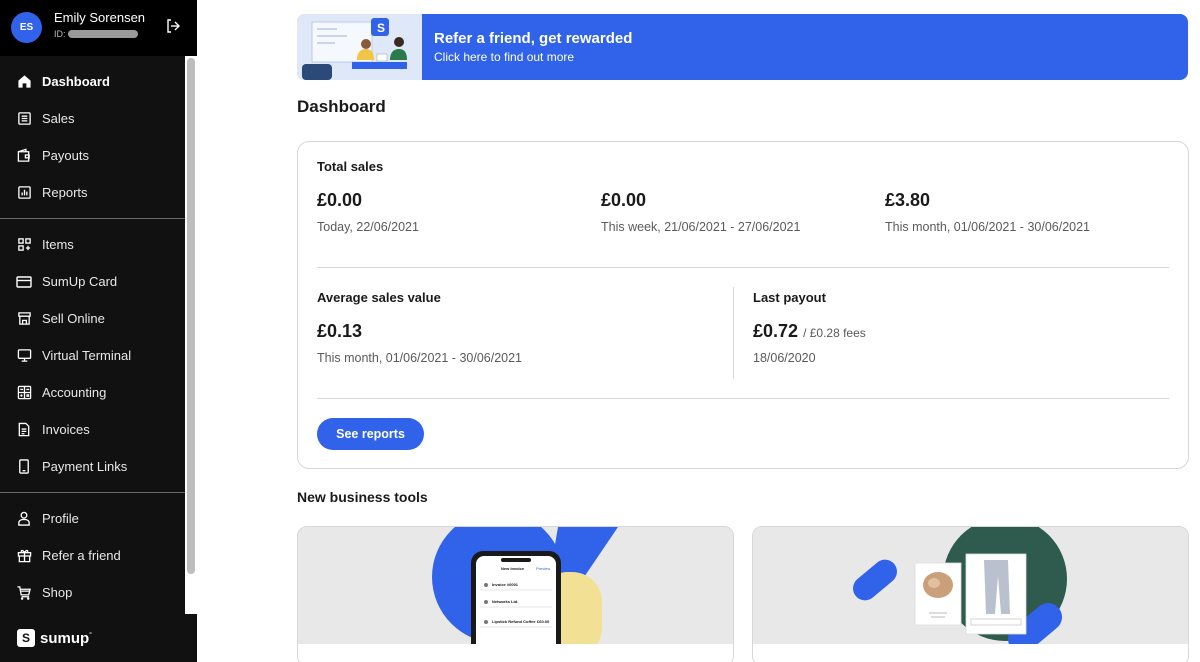  What do you see at coordinates (76, 81) in the screenshot?
I see `sidebar-item-label: Dashboard` at bounding box center [76, 81].